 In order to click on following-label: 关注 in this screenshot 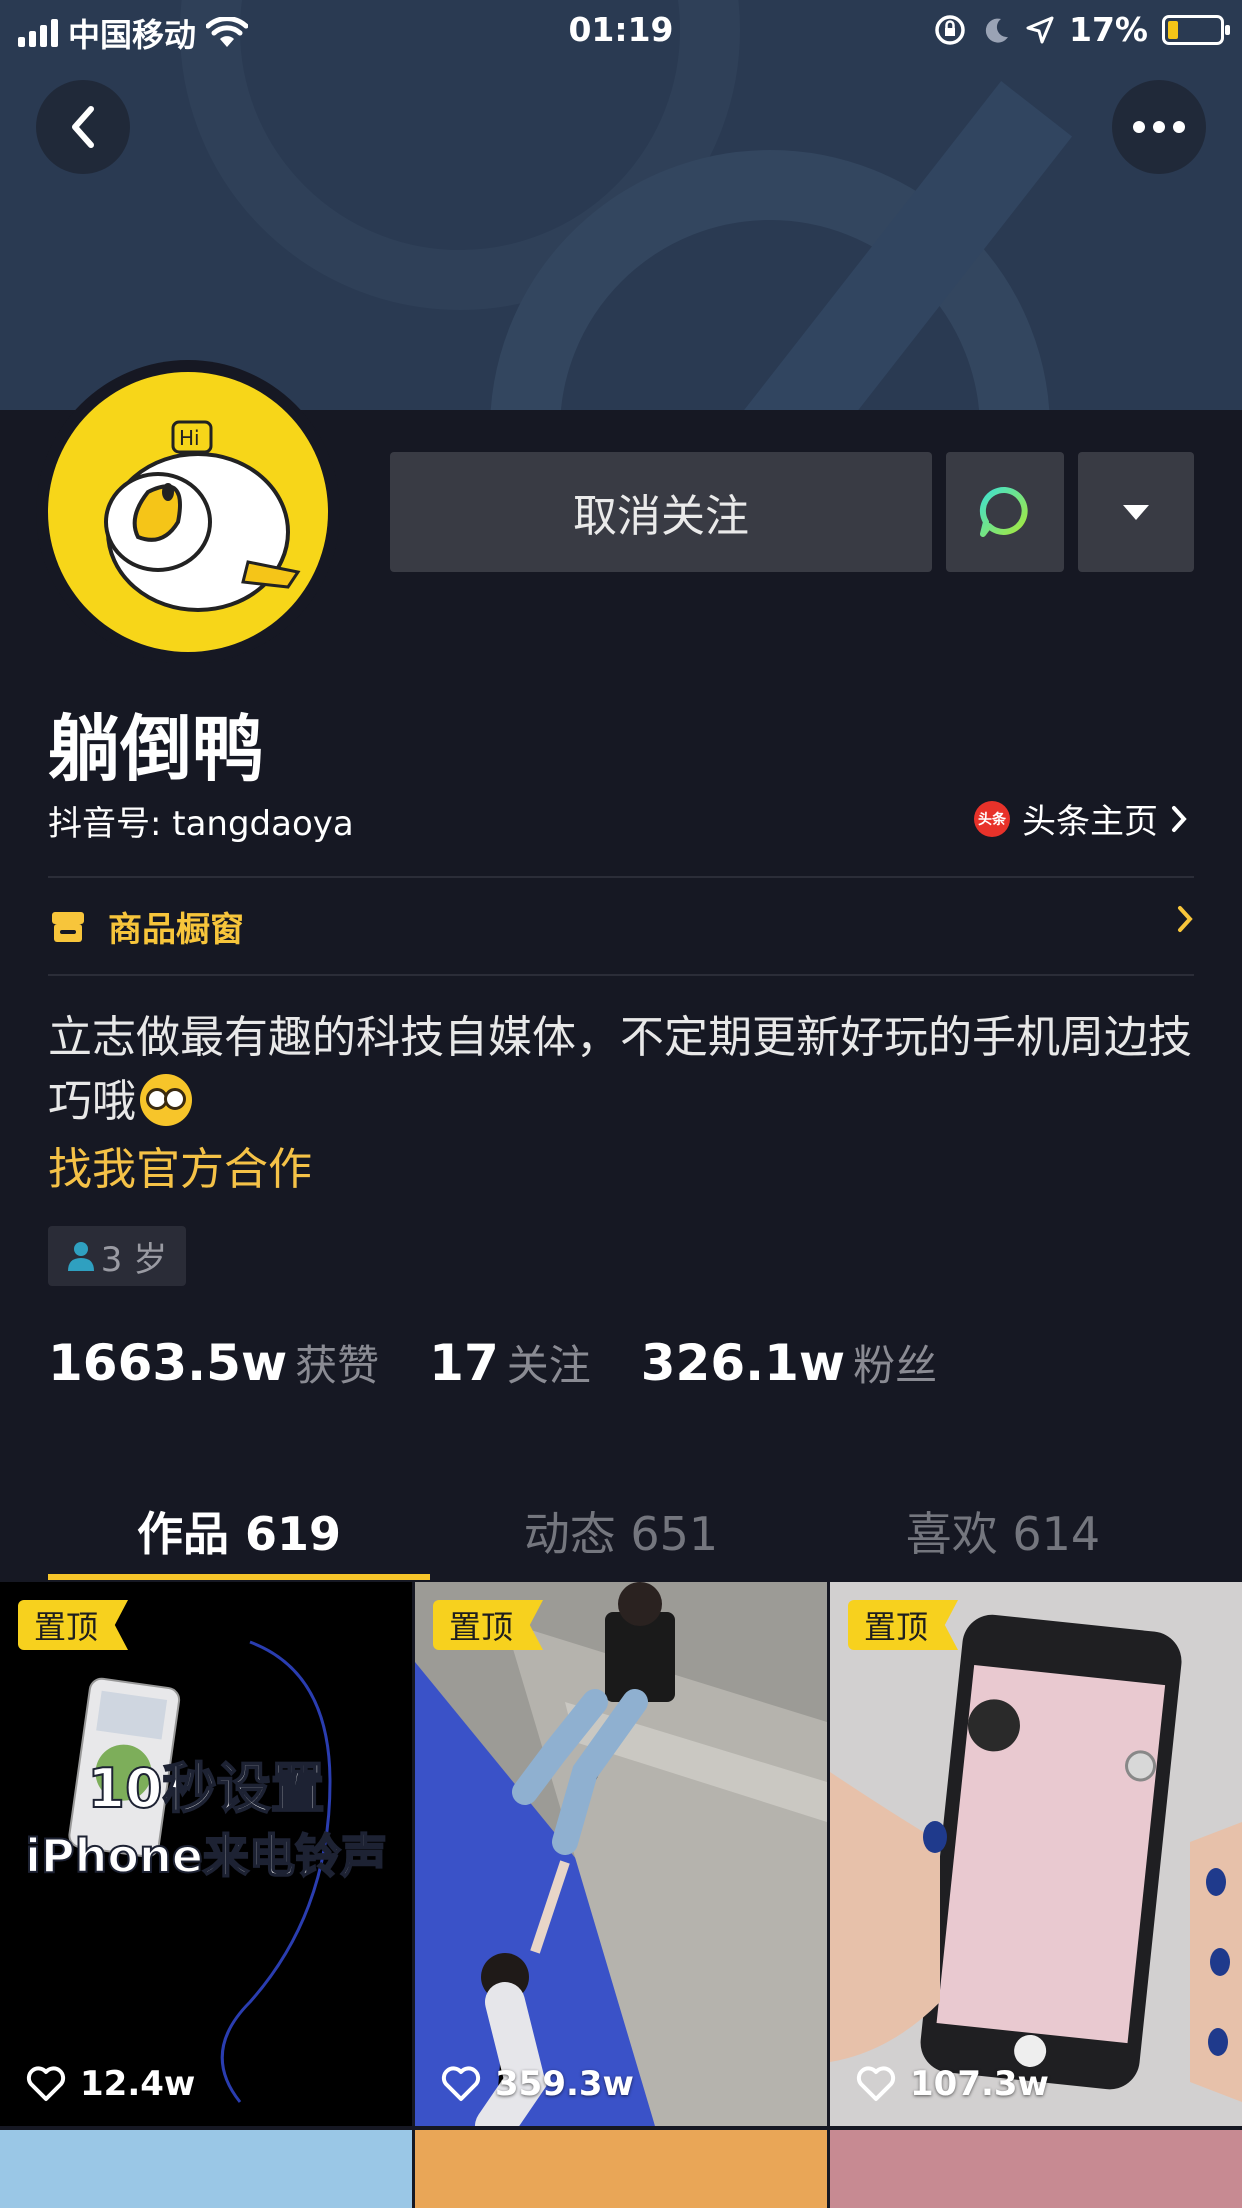, I will do `click(549, 1362)`.